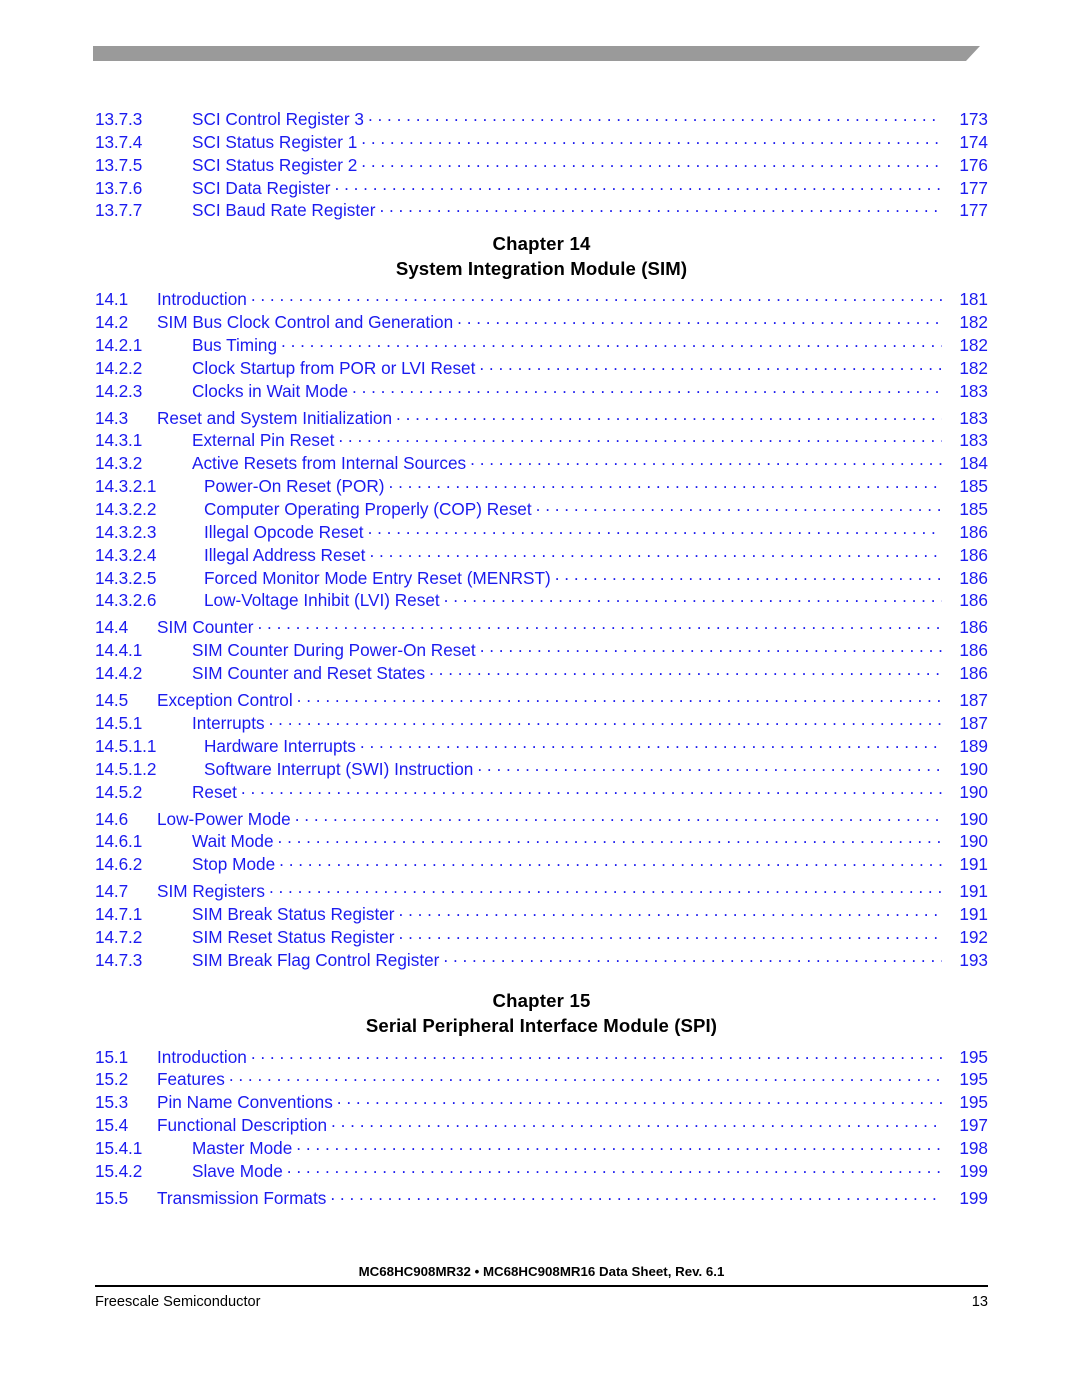  Describe the element at coordinates (541, 440) in the screenshot. I see `toc-entry: 14.3.1 External Pin Reset 183` at that location.